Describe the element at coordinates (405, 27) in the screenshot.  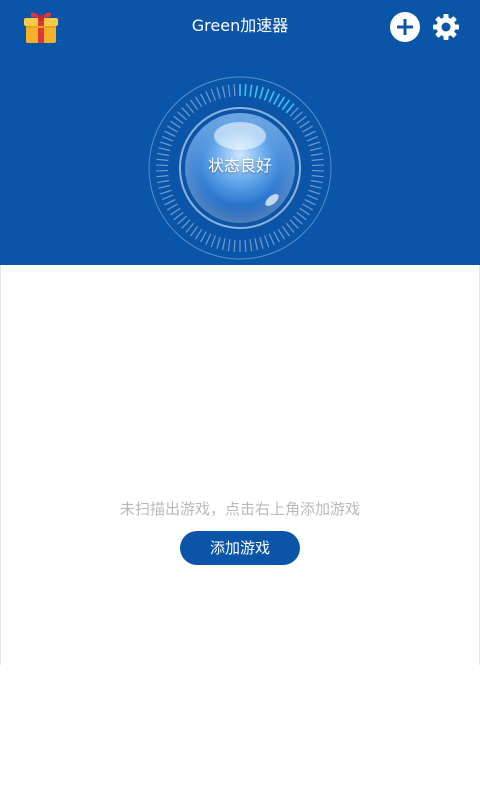
I see `plus-circle-icon` at that location.